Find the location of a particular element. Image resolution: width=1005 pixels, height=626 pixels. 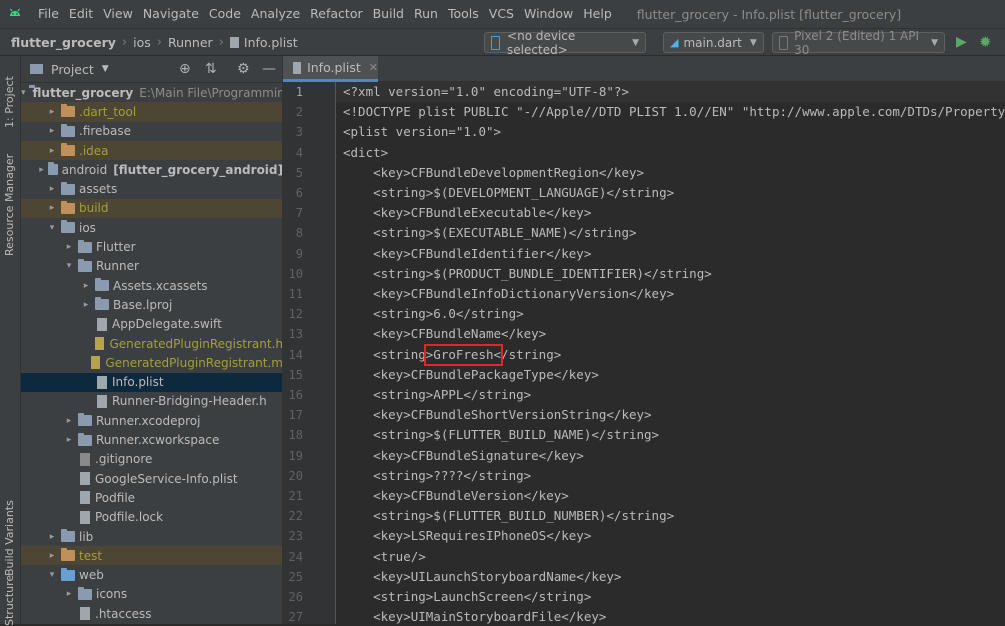

tree-item: ▸ Runner.xcodeproj is located at coordinates (151, 420).